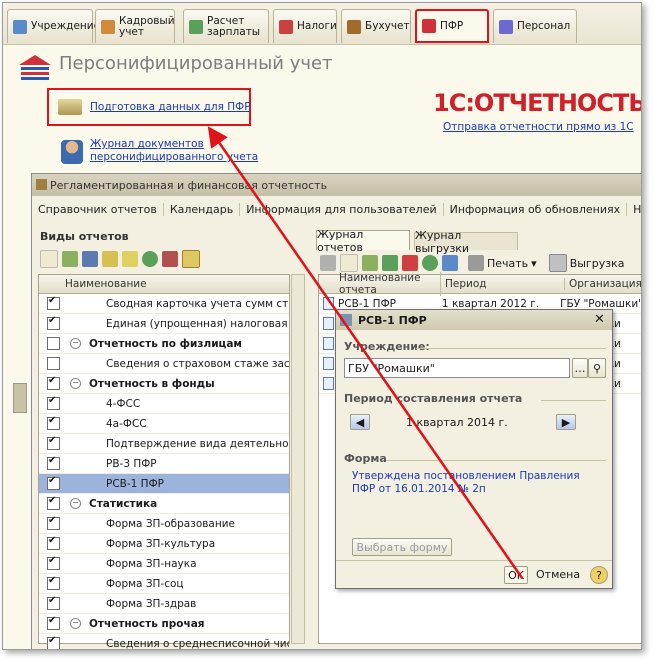 Image resolution: width=655 pixels, height=661 pixels. I want to click on tree-row: −Отчетность в фонды, so click(164, 384).